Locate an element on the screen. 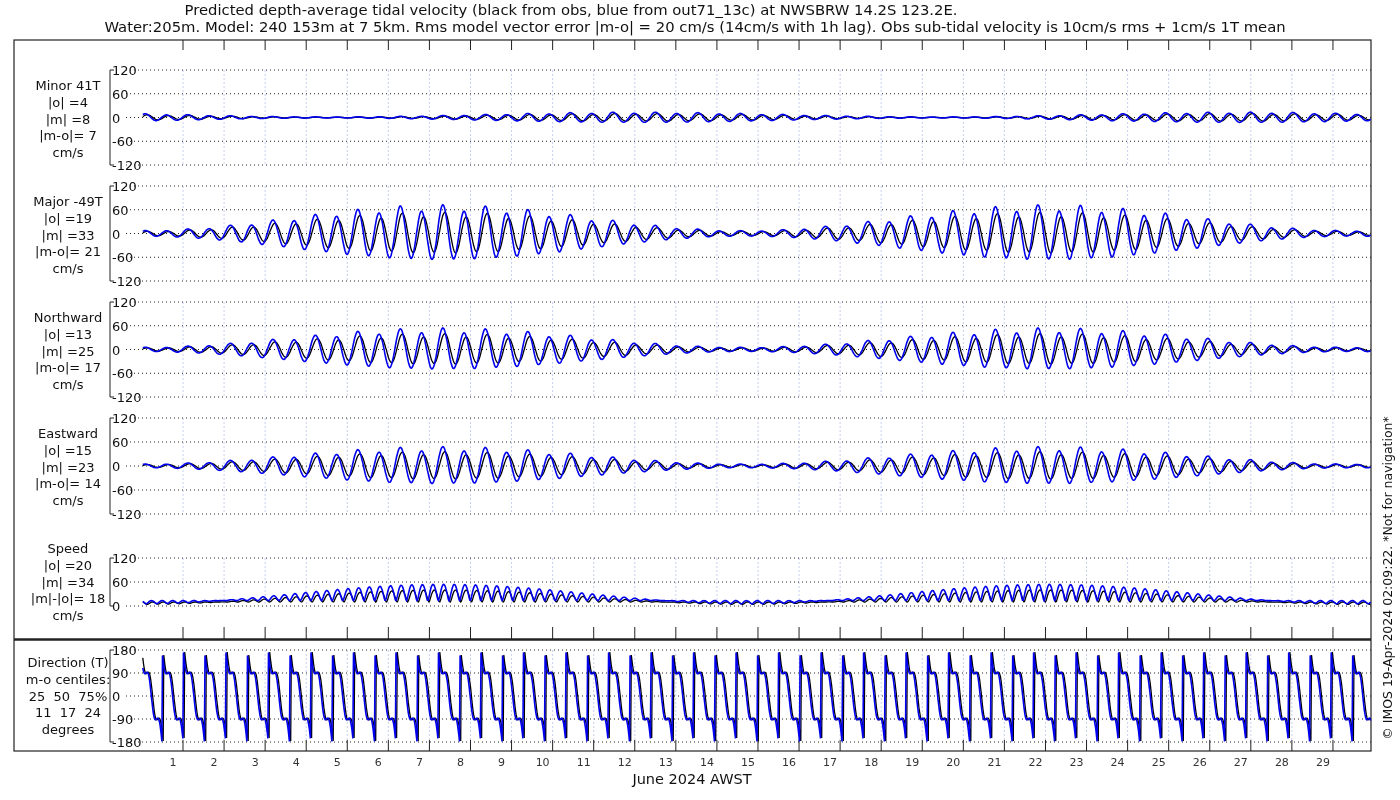 This screenshot has height=800, width=1400. y-axis-line is located at coordinates (112, 582).